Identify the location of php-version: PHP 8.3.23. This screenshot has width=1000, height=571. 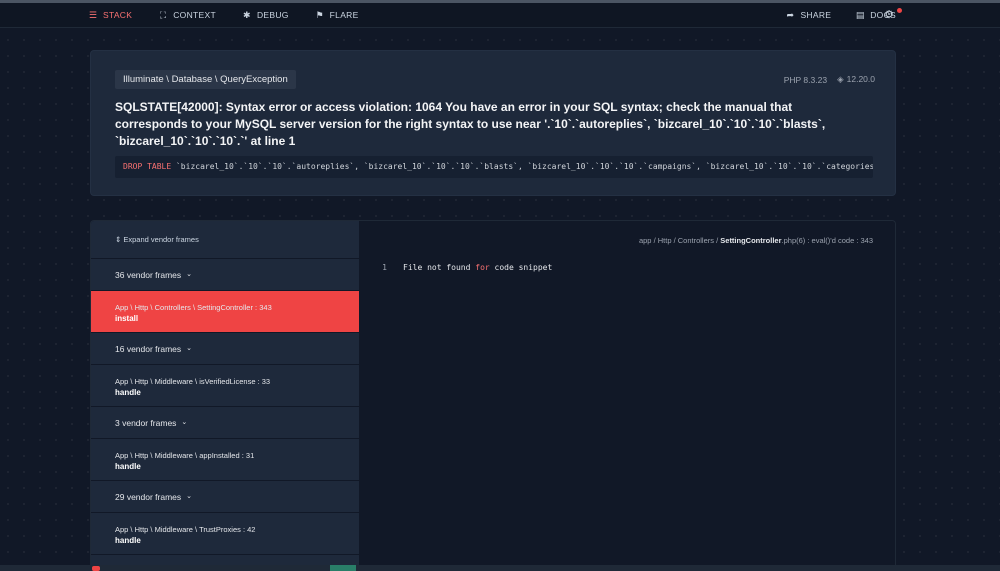
(805, 79).